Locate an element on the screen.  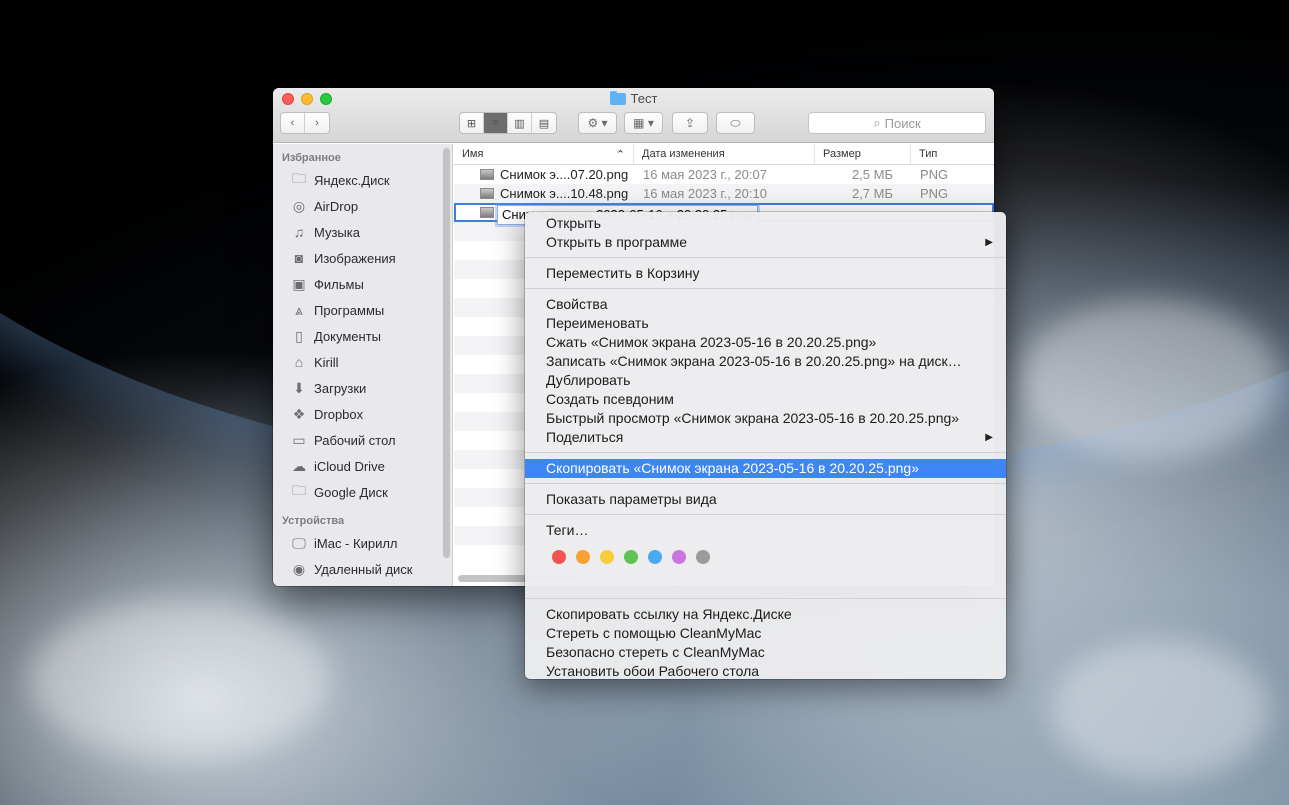
coverflow-icon: ▤ is located at coordinates (544, 123).